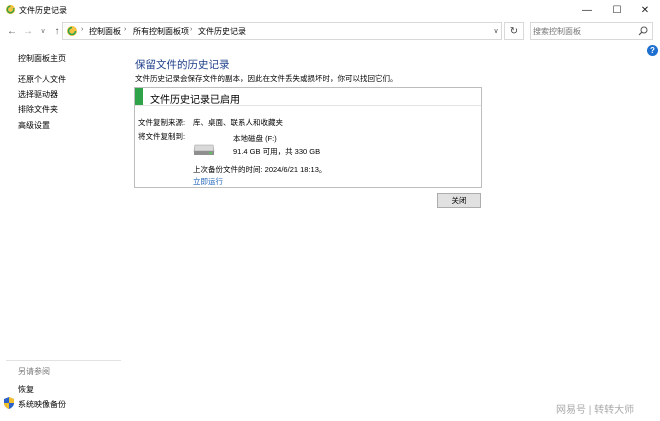 The image size is (660, 421). I want to click on title-bar: 文件历史记录 — ☐ ✕, so click(330, 10).